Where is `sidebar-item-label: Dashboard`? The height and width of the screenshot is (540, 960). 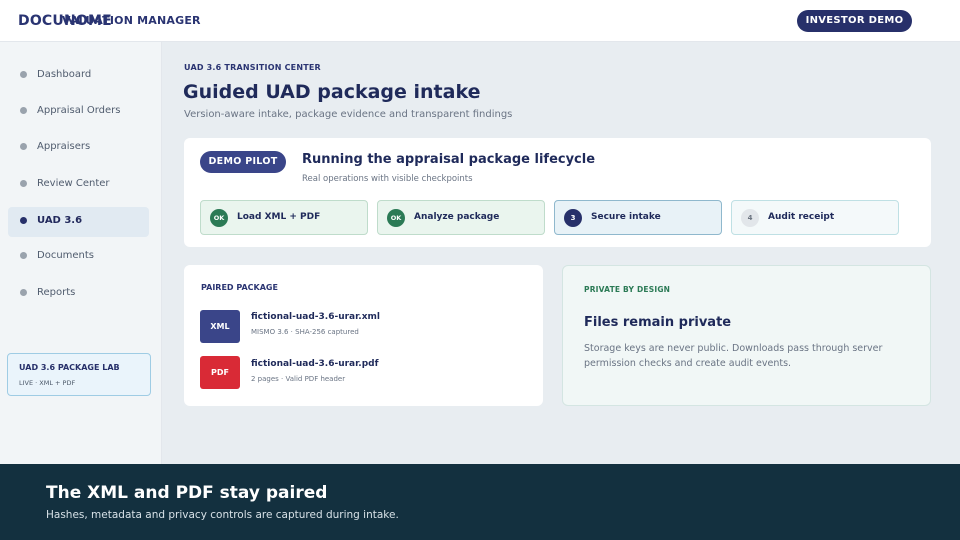 sidebar-item-label: Dashboard is located at coordinates (64, 74).